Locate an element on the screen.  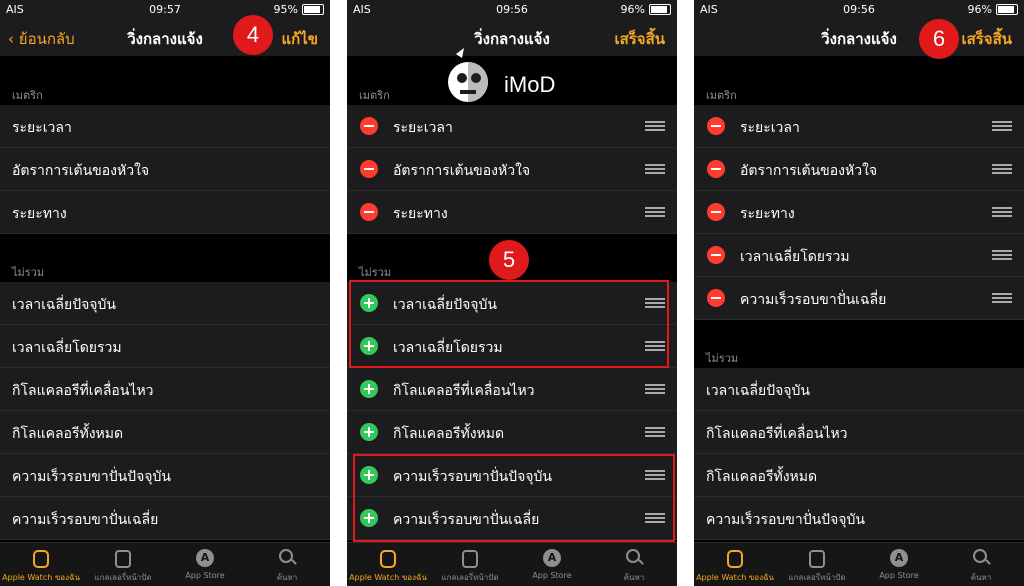
imod-mascot-icon is located at coordinates (468, 75).